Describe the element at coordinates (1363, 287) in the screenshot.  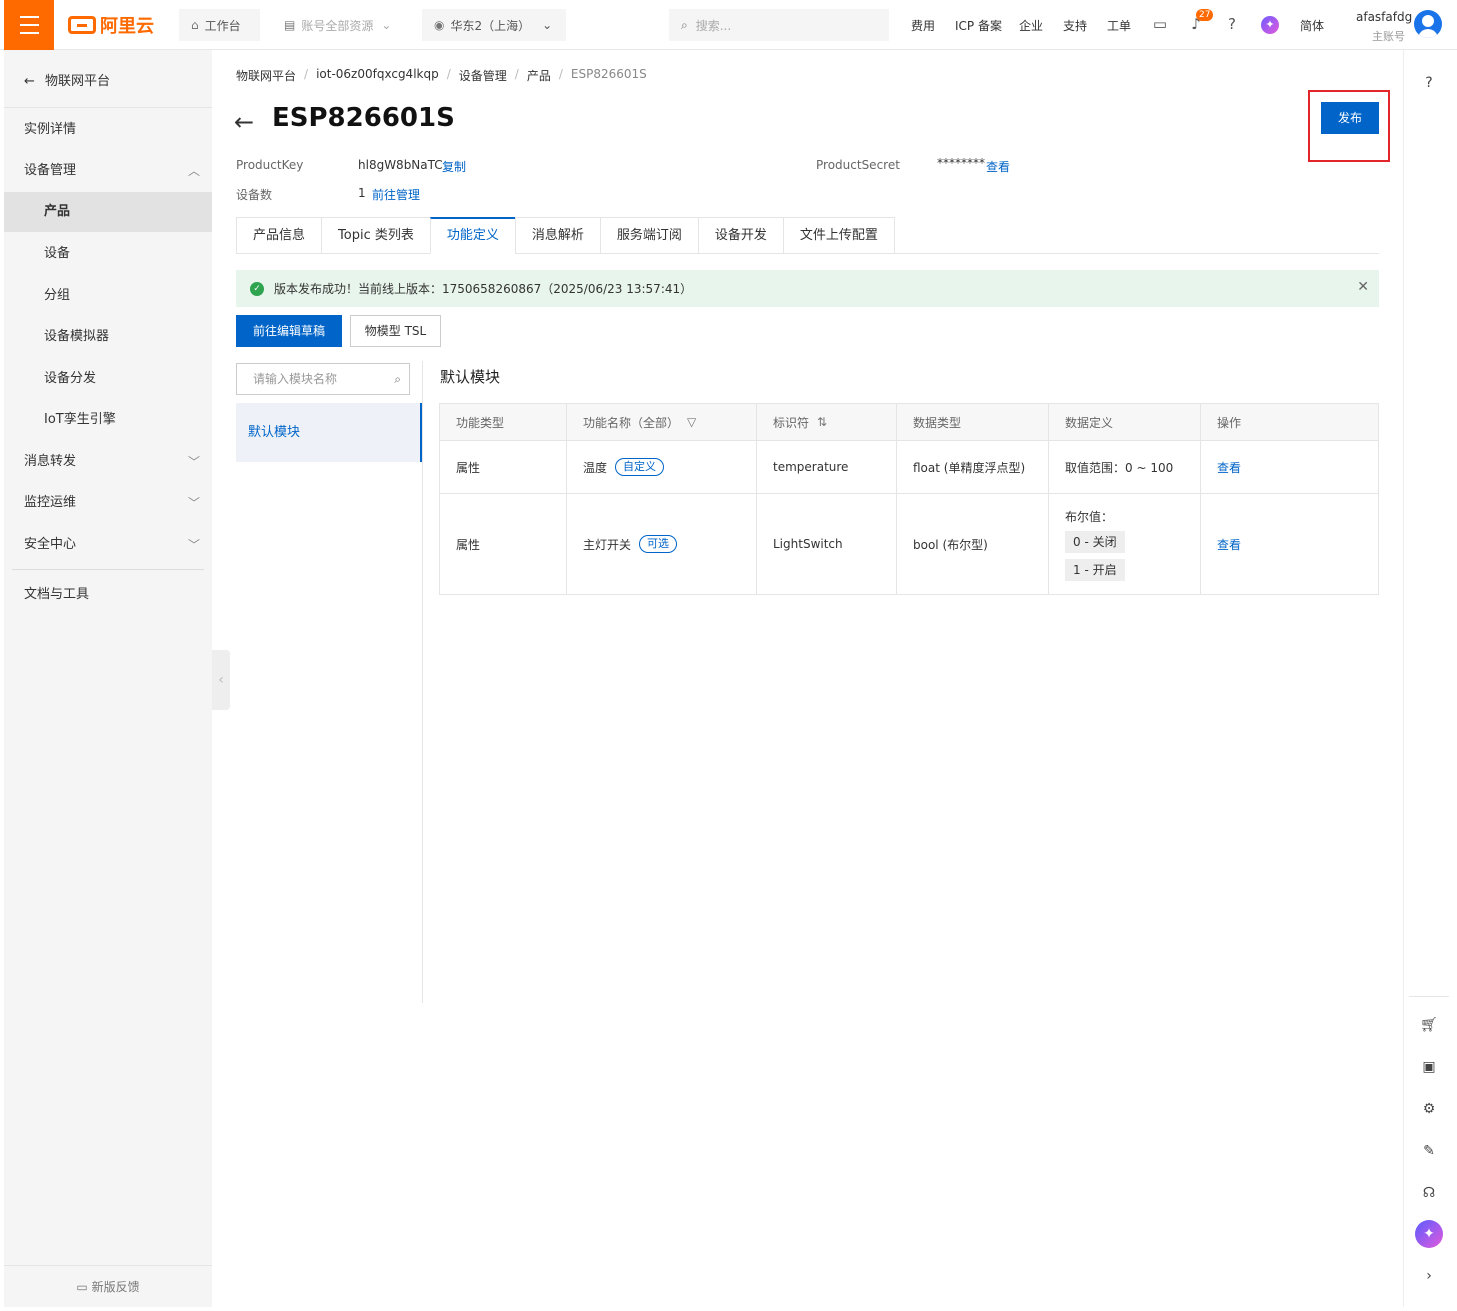
I see `close-icon: ✕` at that location.